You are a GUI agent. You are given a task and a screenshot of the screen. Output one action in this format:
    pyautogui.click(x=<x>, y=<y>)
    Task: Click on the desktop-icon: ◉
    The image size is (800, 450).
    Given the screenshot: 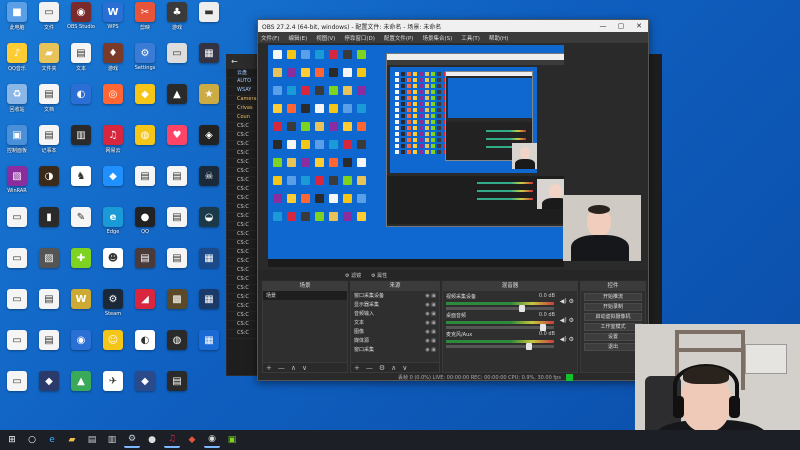 What is the action you would take?
    pyautogui.click(x=81, y=350)
    